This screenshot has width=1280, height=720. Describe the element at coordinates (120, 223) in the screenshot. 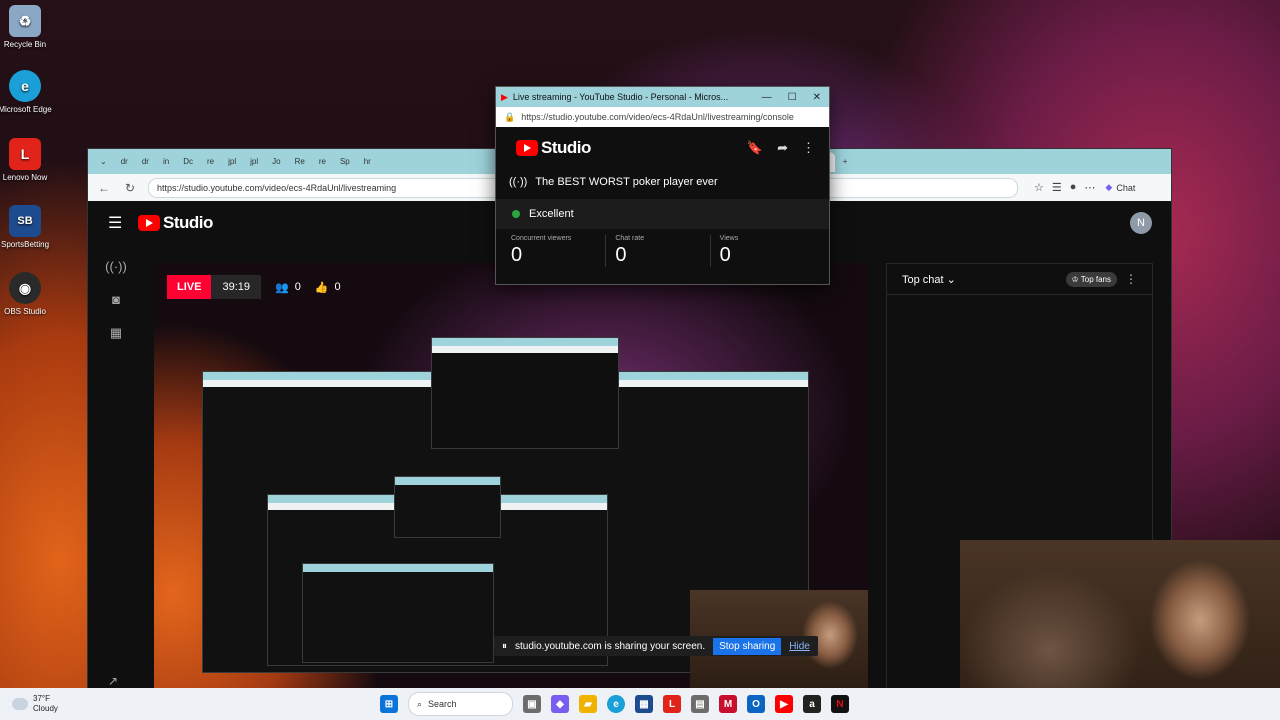

I see `hamburger-menu-icon: ☰` at that location.